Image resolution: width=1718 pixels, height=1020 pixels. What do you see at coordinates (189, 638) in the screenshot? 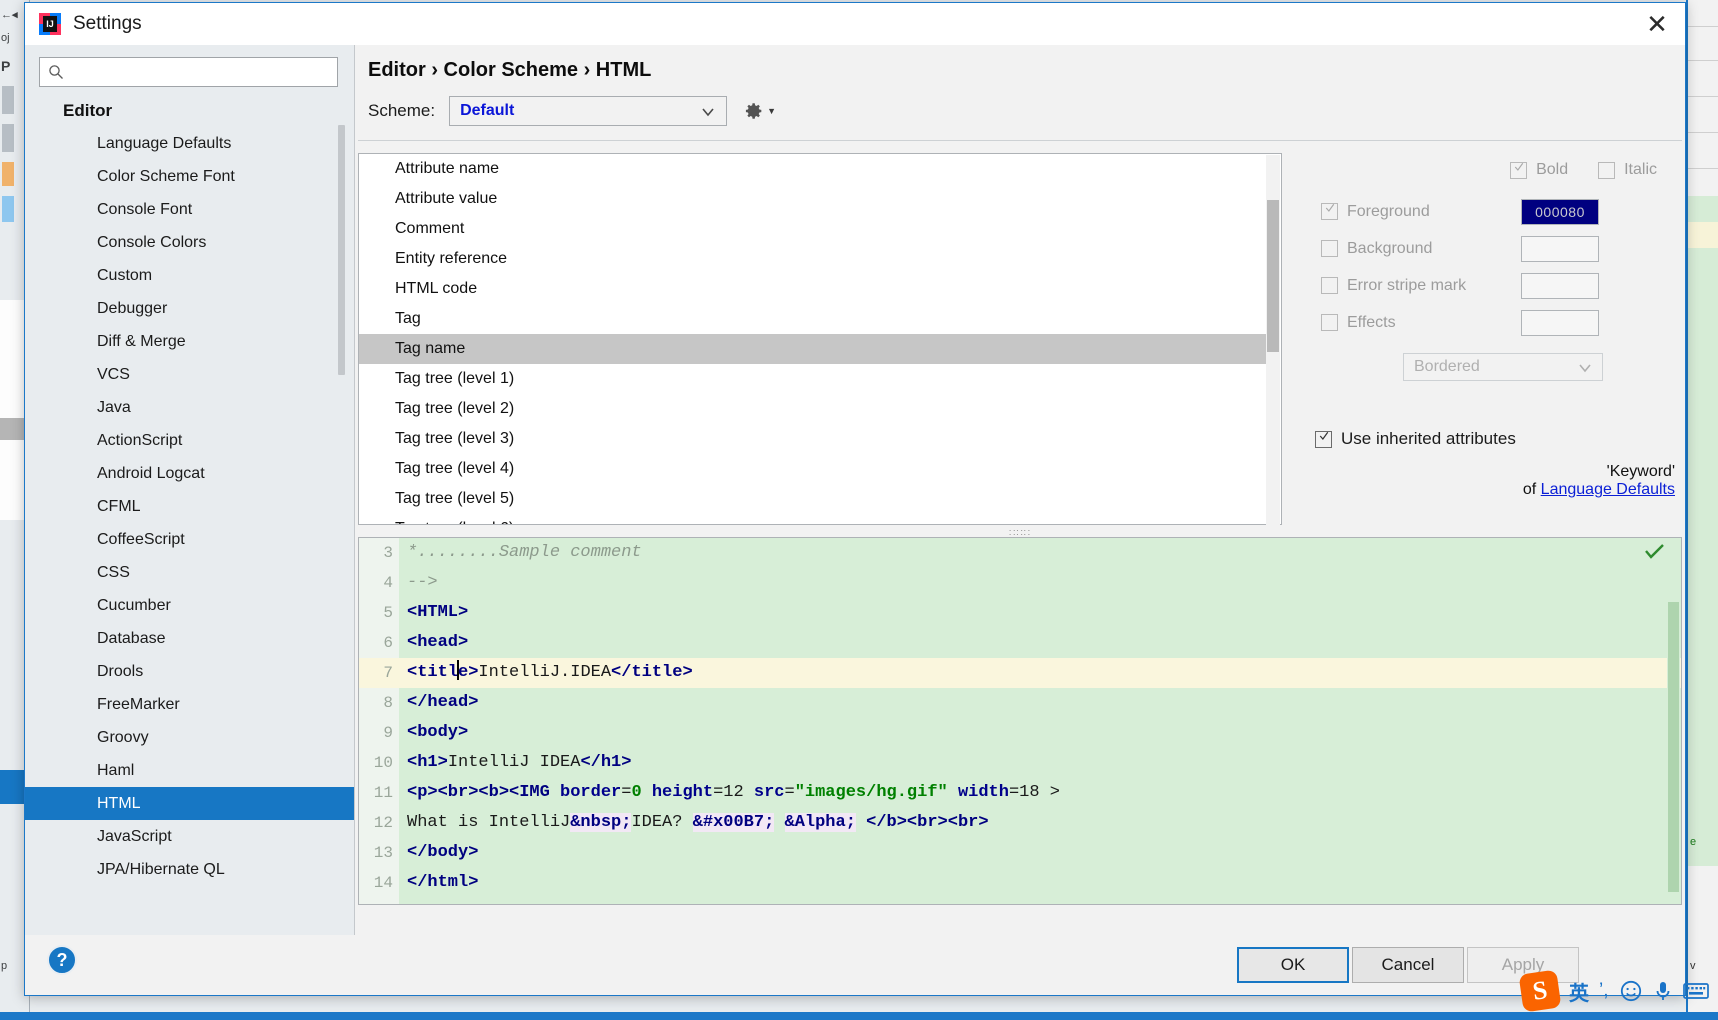
I see `sidebar-item-database: Database` at bounding box center [189, 638].